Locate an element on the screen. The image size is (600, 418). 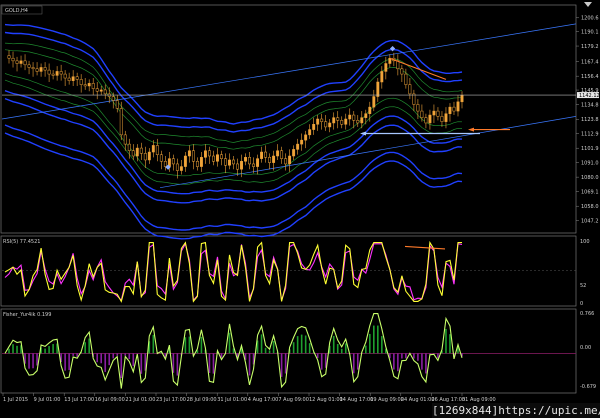
price-tick-label: 1190.1 is located at coordinates (590, 32).